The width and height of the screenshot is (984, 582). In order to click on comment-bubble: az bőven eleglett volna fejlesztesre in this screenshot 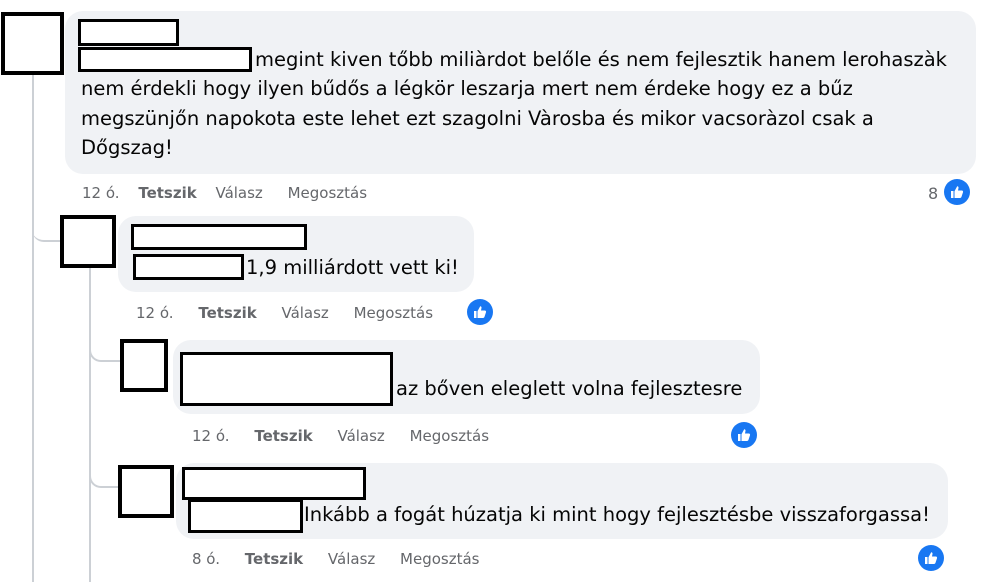, I will do `click(466, 377)`.